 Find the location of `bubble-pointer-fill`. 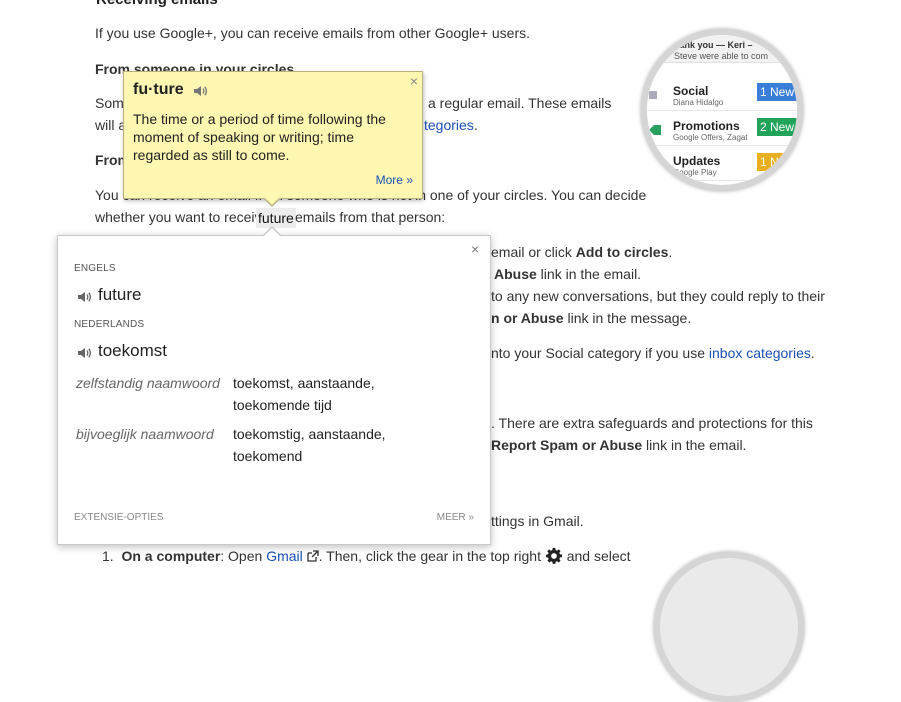

bubble-pointer-fill is located at coordinates (272, 201).